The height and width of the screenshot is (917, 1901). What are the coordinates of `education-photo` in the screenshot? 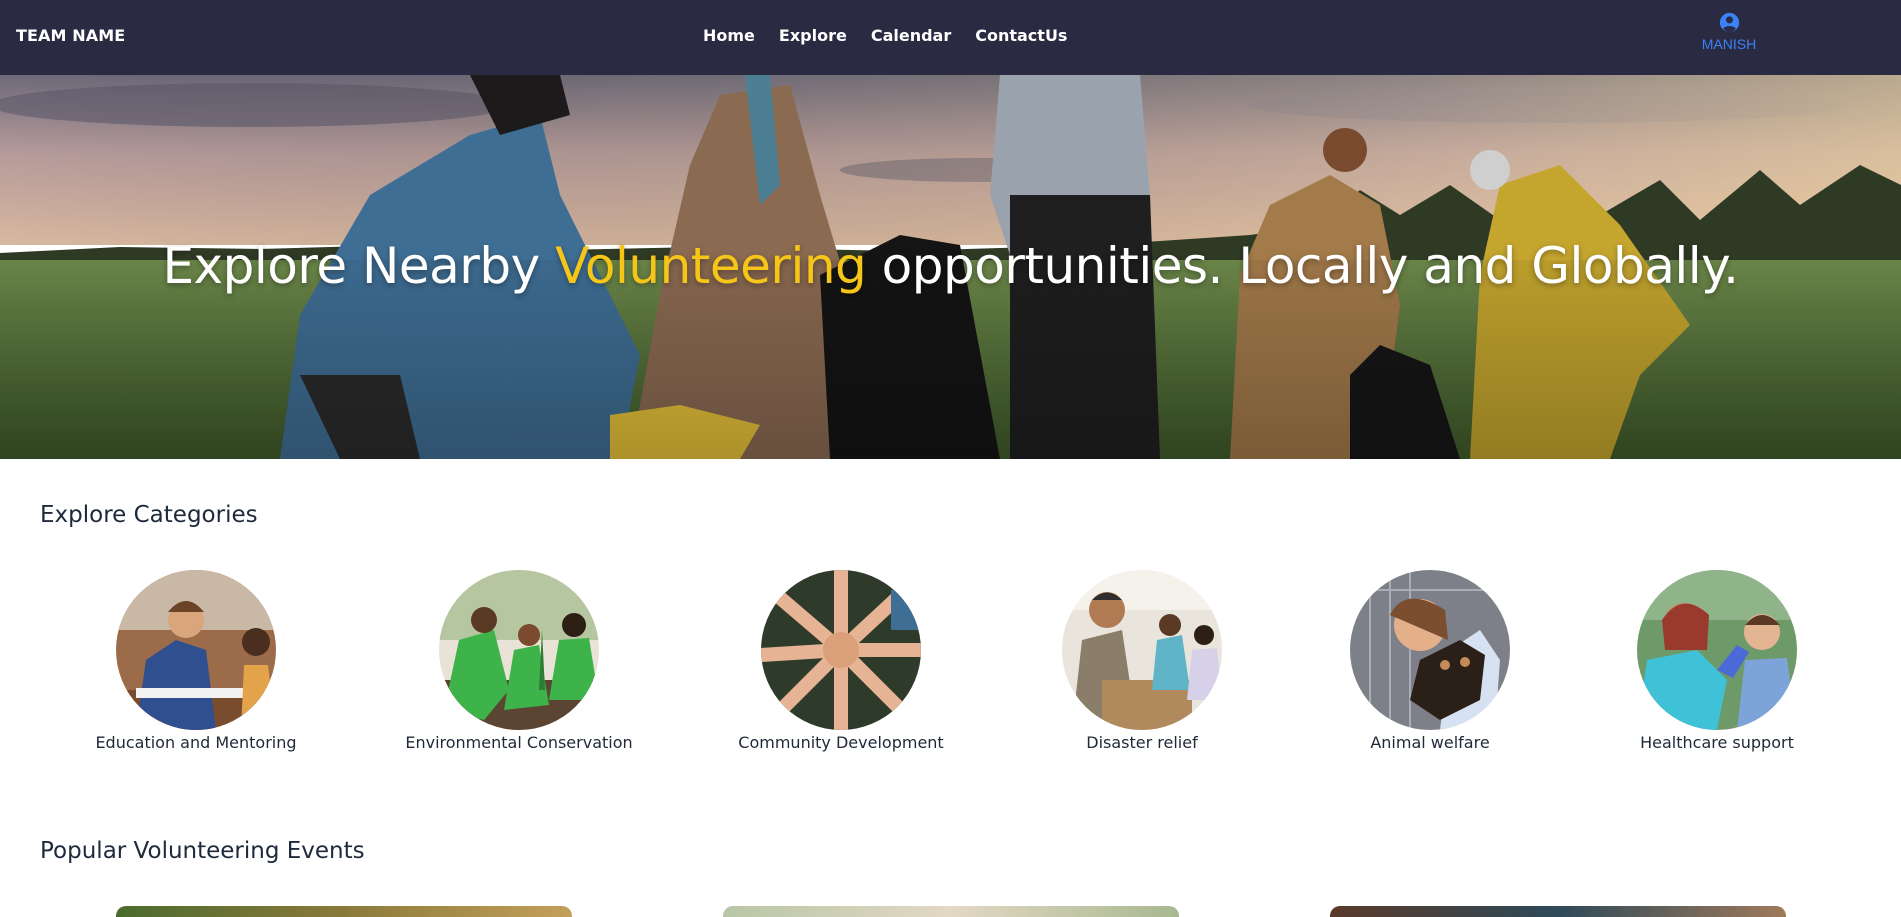 It's located at (196, 650).